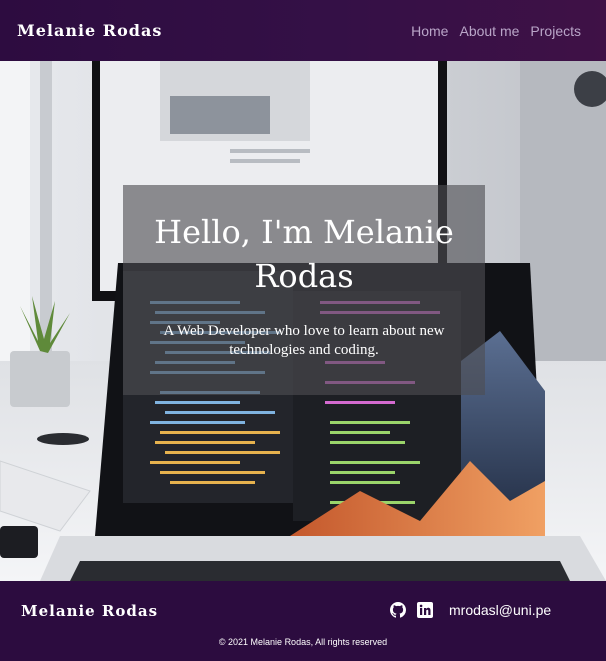  Describe the element at coordinates (304, 254) in the screenshot. I see `hero-title: Hello, I'm Melanie Rodas` at that location.